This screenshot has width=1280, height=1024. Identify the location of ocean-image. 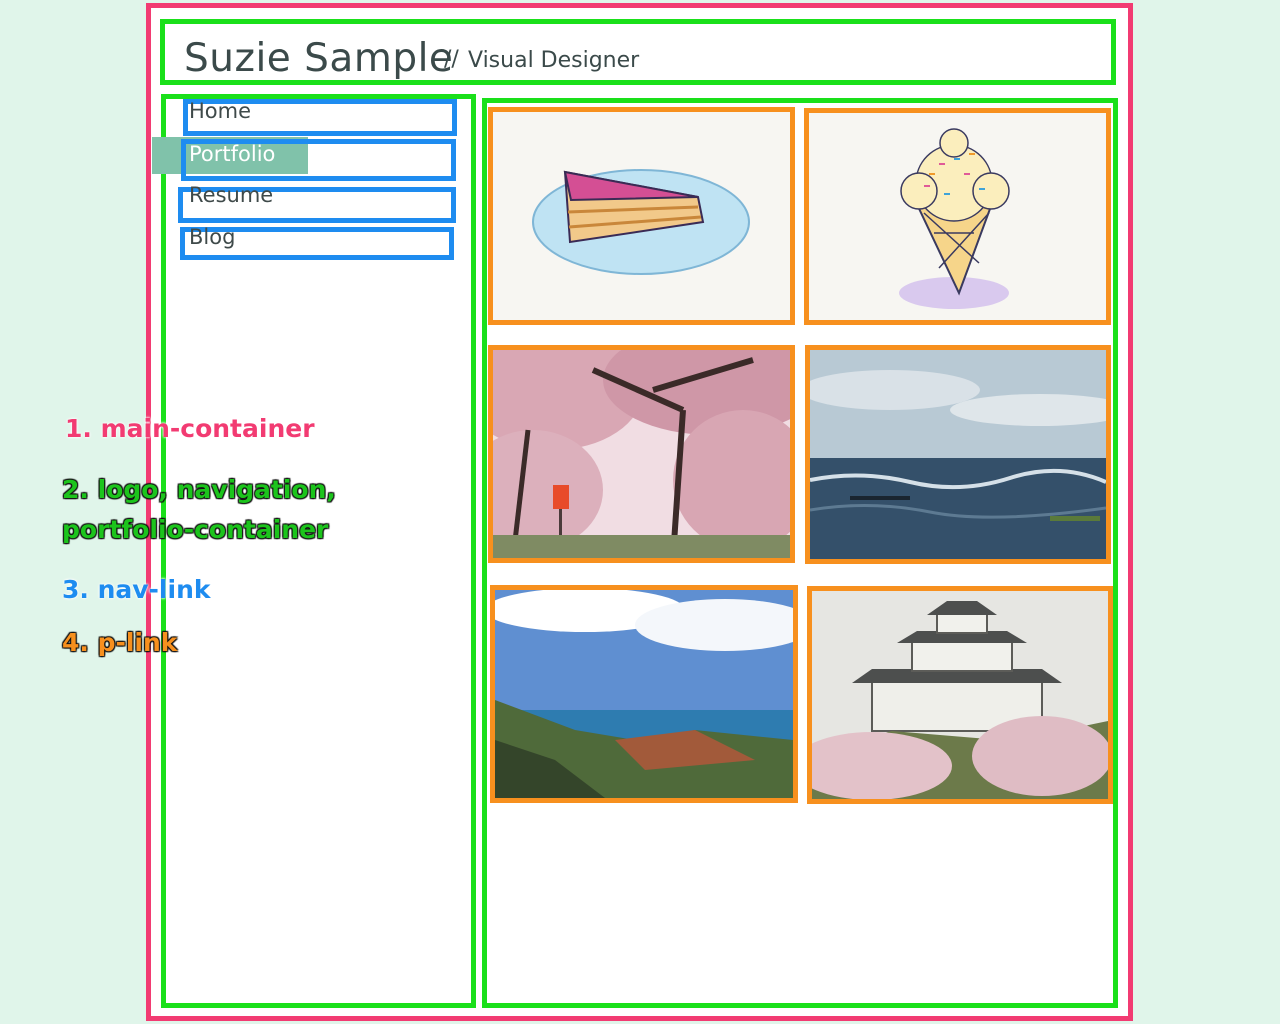
(958, 454).